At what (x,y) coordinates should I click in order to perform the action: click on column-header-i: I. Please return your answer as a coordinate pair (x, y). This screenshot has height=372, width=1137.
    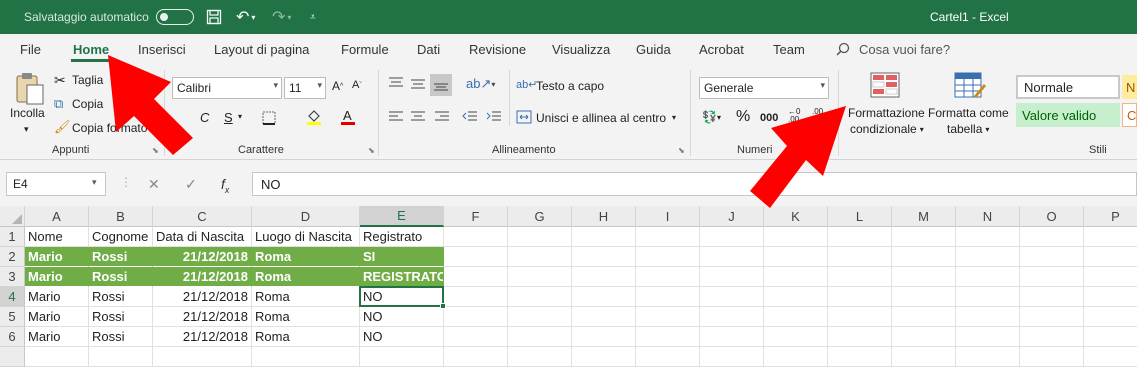
    Looking at the image, I should click on (668, 216).